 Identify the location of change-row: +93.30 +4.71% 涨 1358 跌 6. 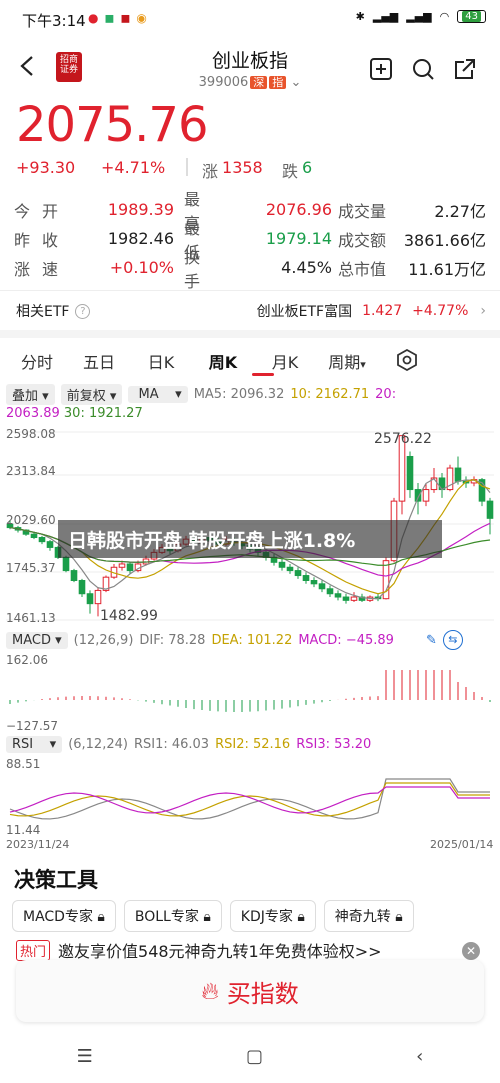
(164, 170).